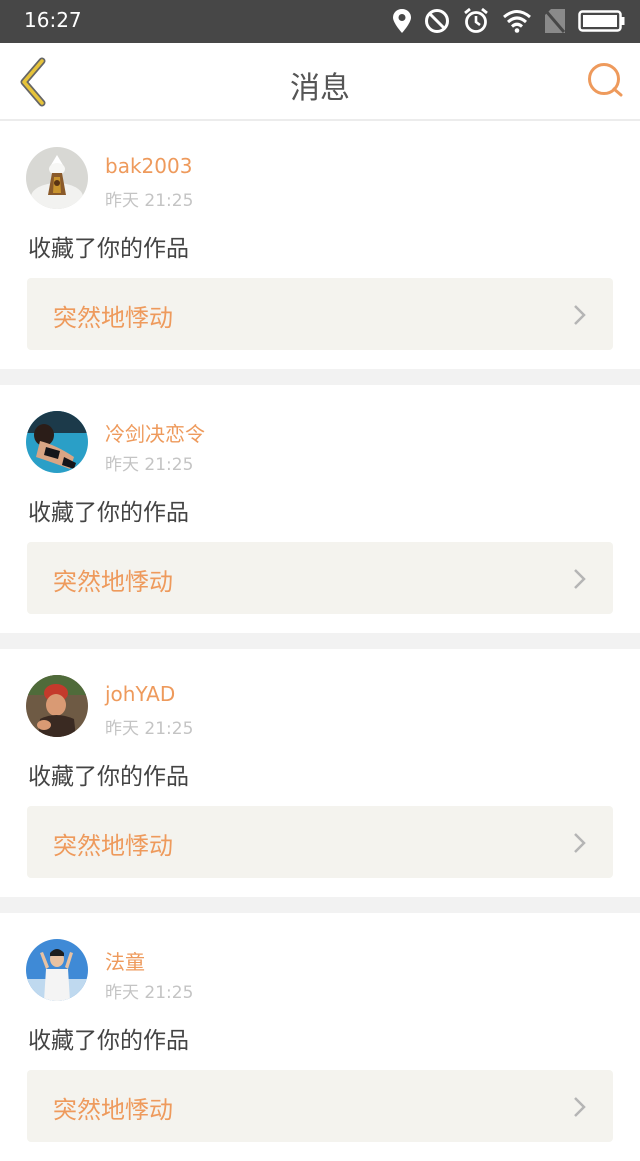 This screenshot has height=1161, width=640. What do you see at coordinates (320, 21) in the screenshot?
I see `status-bar: 16:27` at bounding box center [320, 21].